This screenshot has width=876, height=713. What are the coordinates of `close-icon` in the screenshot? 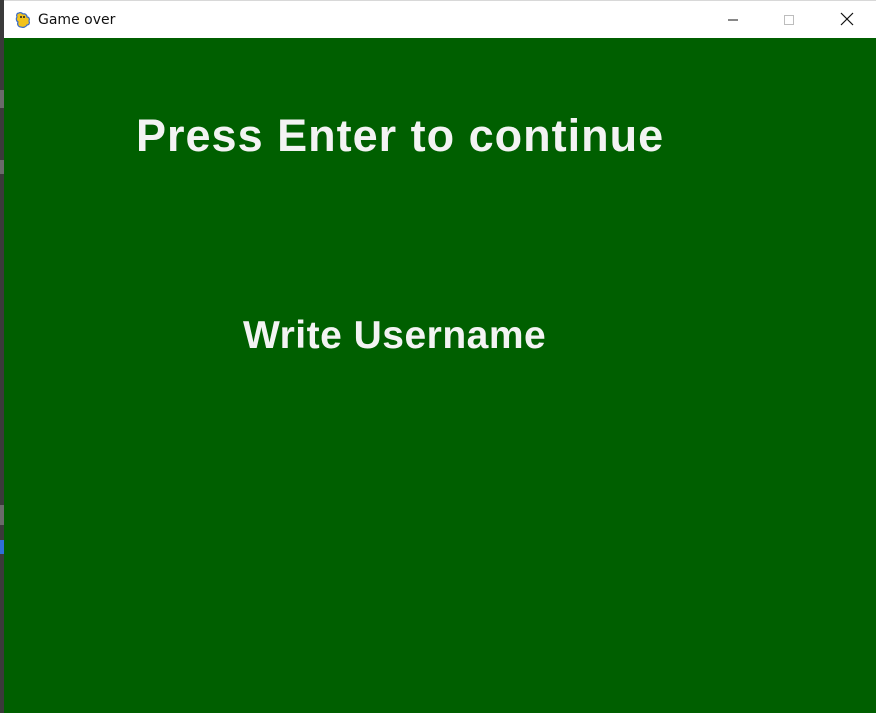 It's located at (847, 20).